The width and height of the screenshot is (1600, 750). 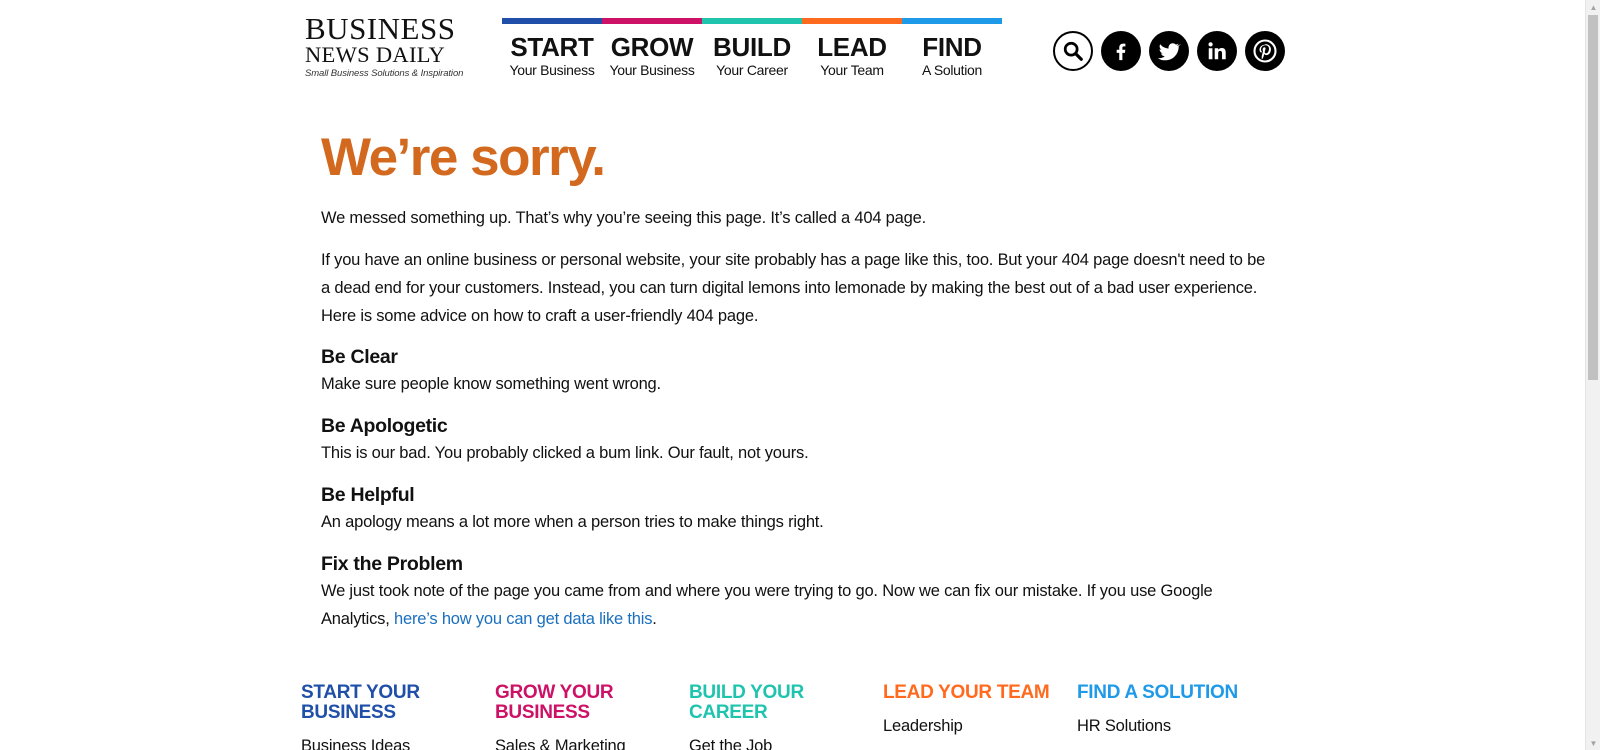 I want to click on footer-link: Get the Job, so click(x=786, y=743).